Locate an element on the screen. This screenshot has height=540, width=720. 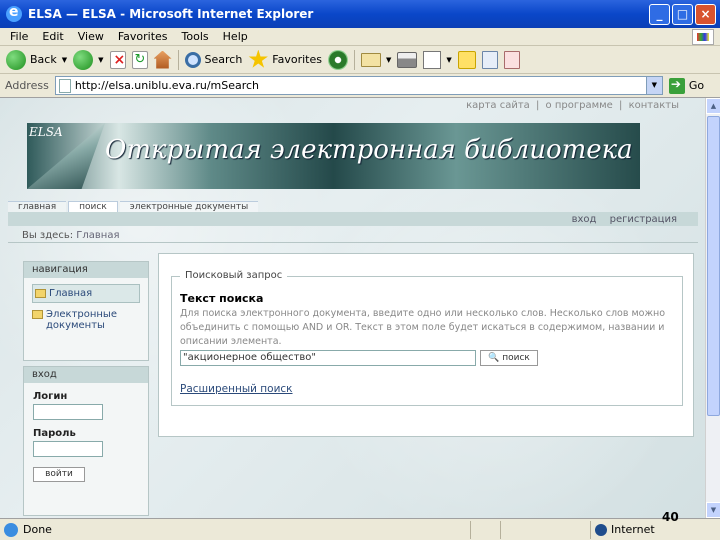
security-zone: Internet is located at coordinates (625, 529).